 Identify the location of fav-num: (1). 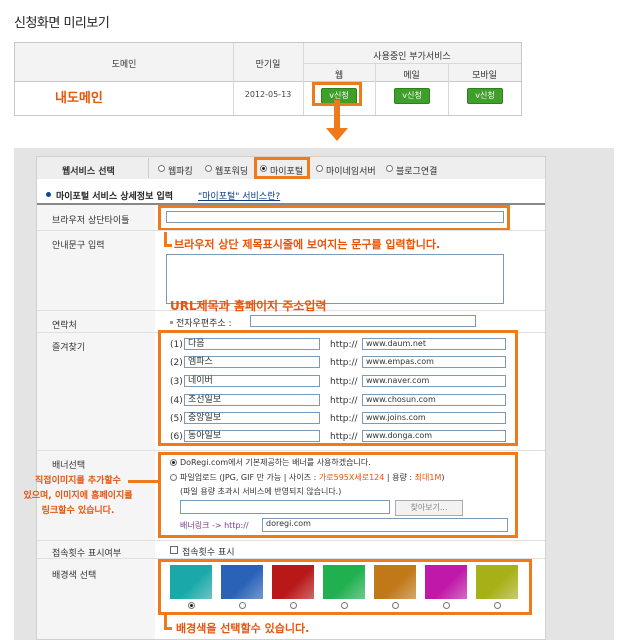
(176, 345).